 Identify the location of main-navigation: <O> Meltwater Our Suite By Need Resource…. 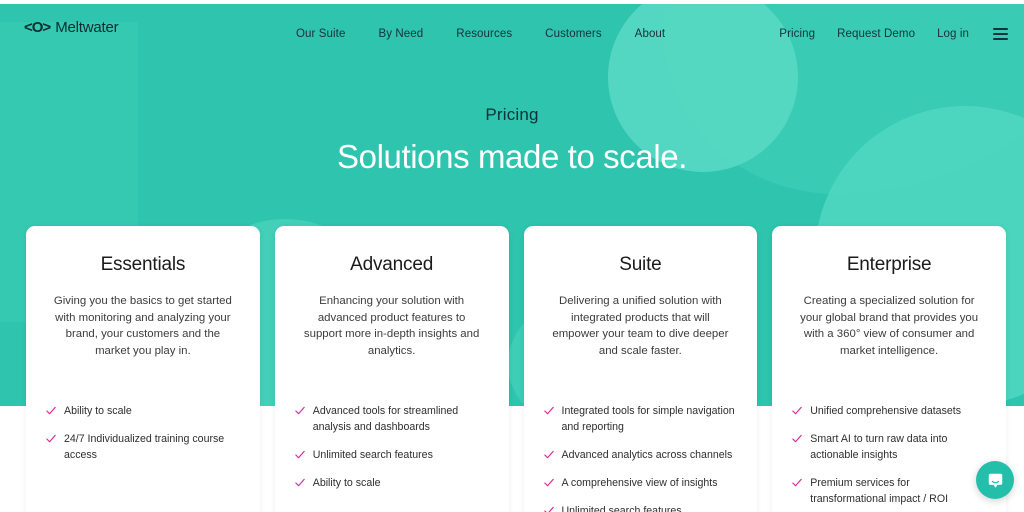
(512, 32).